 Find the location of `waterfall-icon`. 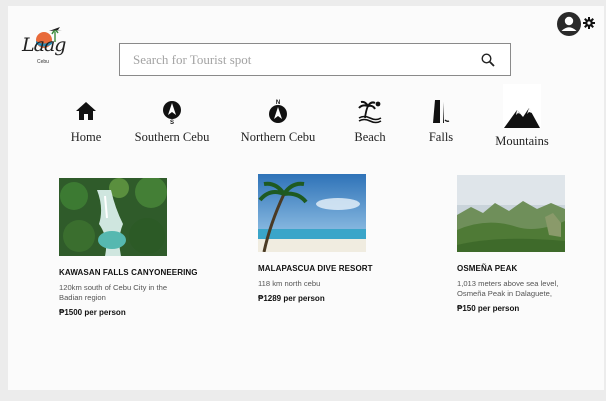

waterfall-icon is located at coordinates (441, 111).